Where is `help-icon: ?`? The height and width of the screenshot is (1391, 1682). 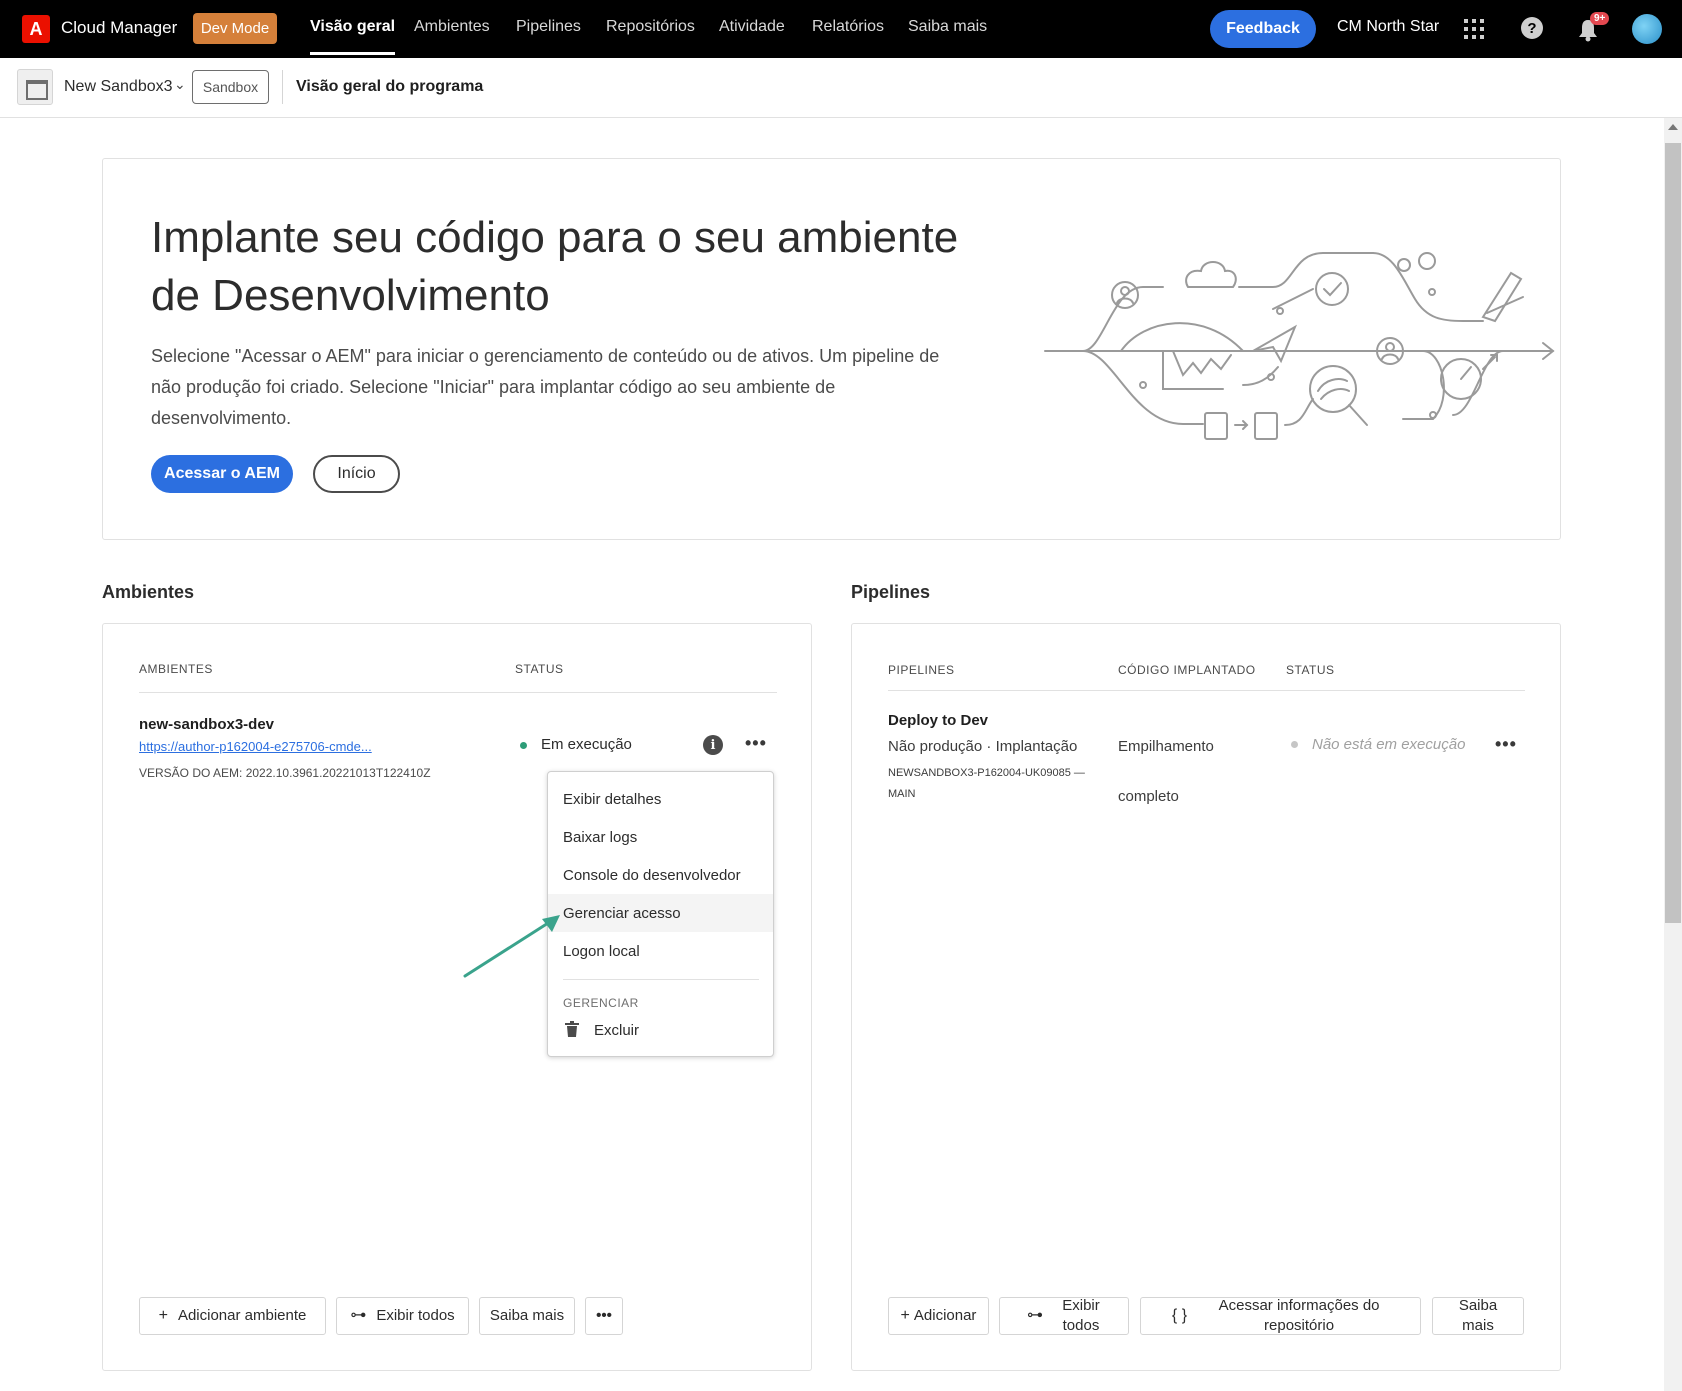 help-icon: ? is located at coordinates (1532, 28).